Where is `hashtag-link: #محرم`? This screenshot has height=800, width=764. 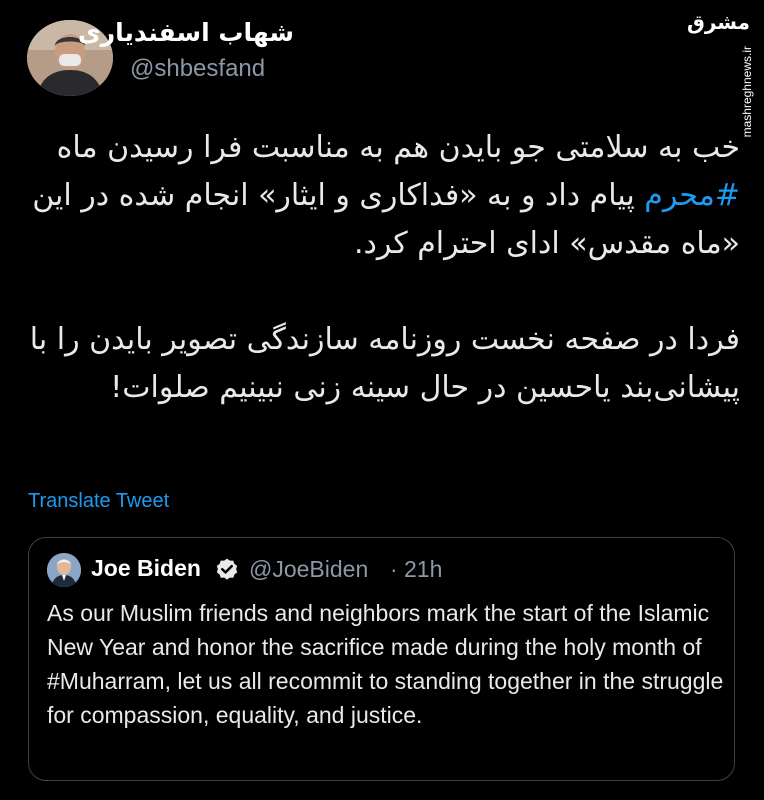
hashtag-link: #محرم is located at coordinates (692, 195).